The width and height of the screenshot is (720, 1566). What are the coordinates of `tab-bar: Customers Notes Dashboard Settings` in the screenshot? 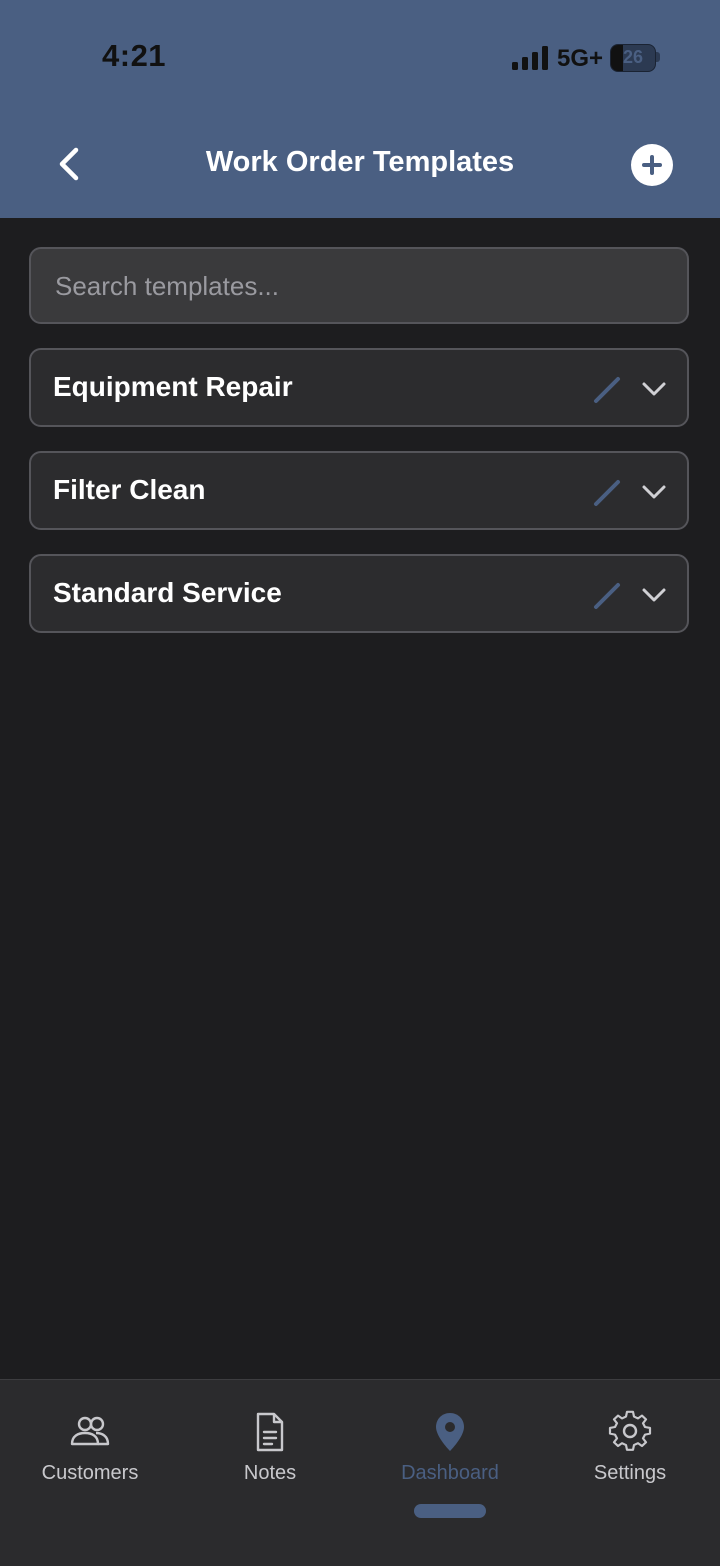 It's located at (360, 1472).